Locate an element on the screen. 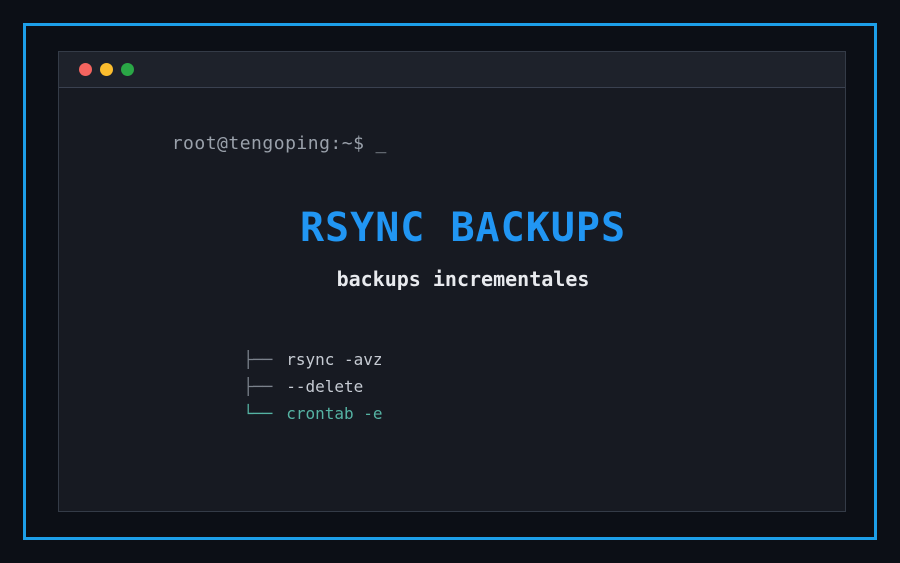 The width and height of the screenshot is (900, 563). list-item: ├── rsync -avz is located at coordinates (496, 344).